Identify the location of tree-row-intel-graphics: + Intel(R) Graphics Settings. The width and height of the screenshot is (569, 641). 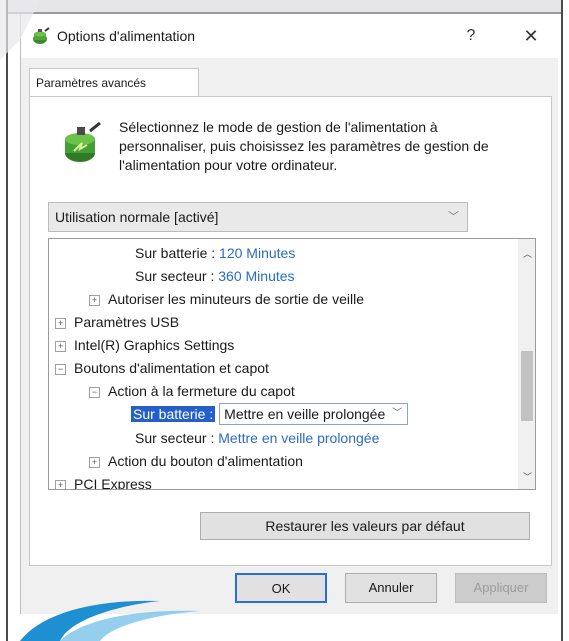
(144, 345).